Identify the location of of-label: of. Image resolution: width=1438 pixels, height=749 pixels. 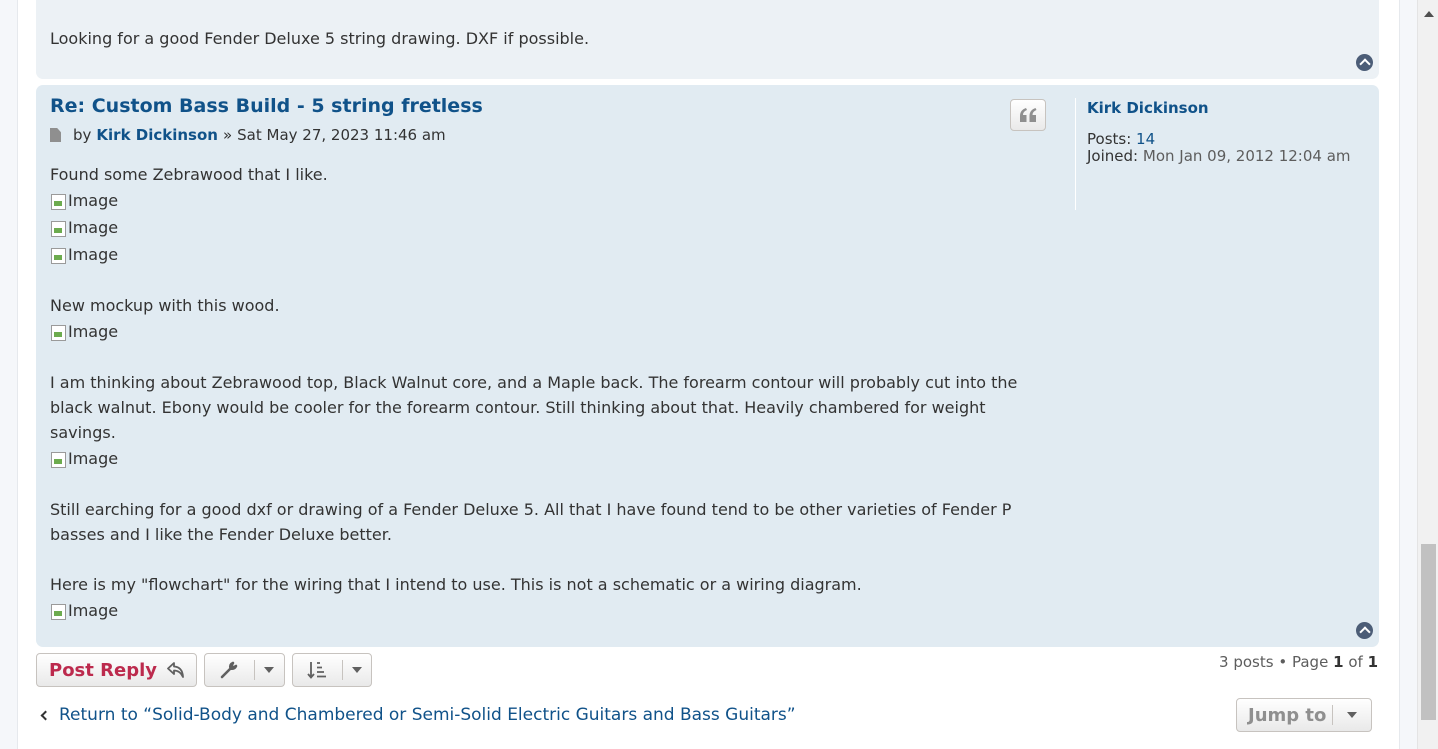
(1355, 662).